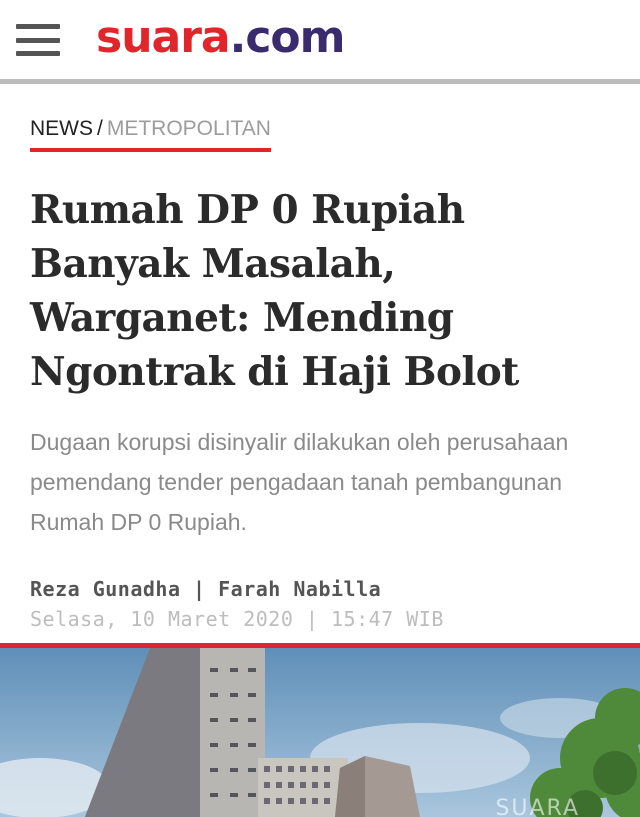 The height and width of the screenshot is (817, 640). Describe the element at coordinates (205, 589) in the screenshot. I see `article-authors: Reza Gunadha | Farah Nabilla` at that location.